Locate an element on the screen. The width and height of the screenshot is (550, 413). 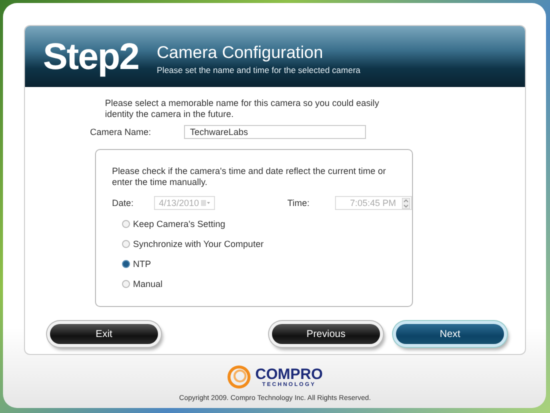
wizard-button: Next is located at coordinates (450, 334).